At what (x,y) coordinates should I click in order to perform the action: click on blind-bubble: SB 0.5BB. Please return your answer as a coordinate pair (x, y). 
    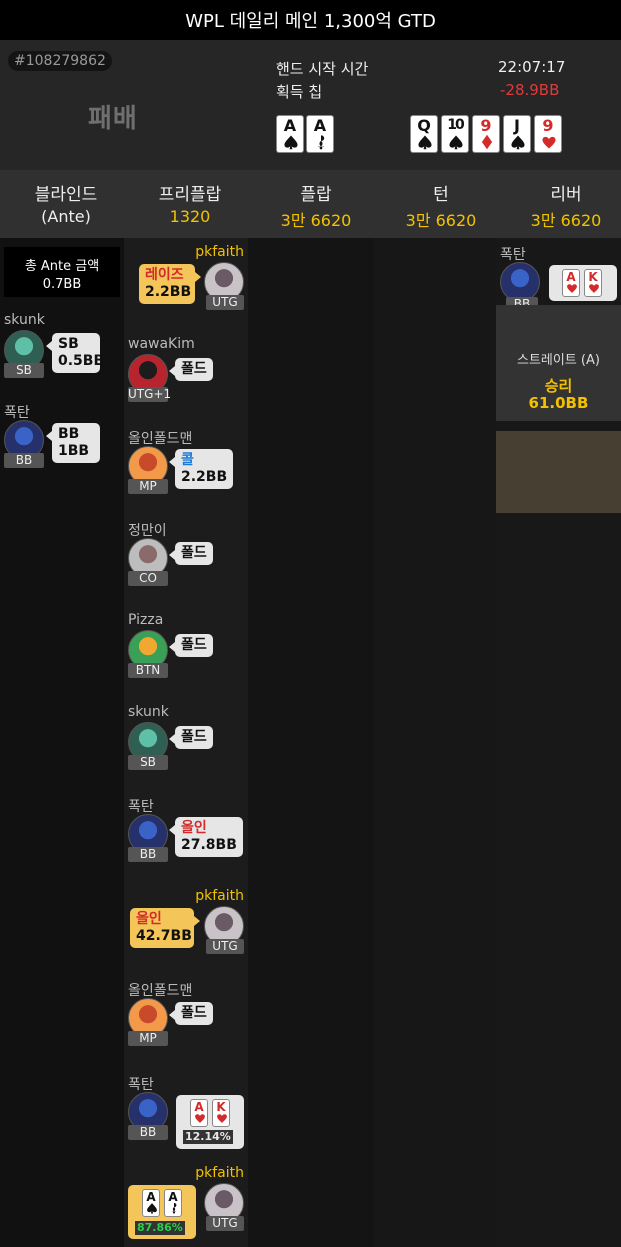
    Looking at the image, I should click on (75, 353).